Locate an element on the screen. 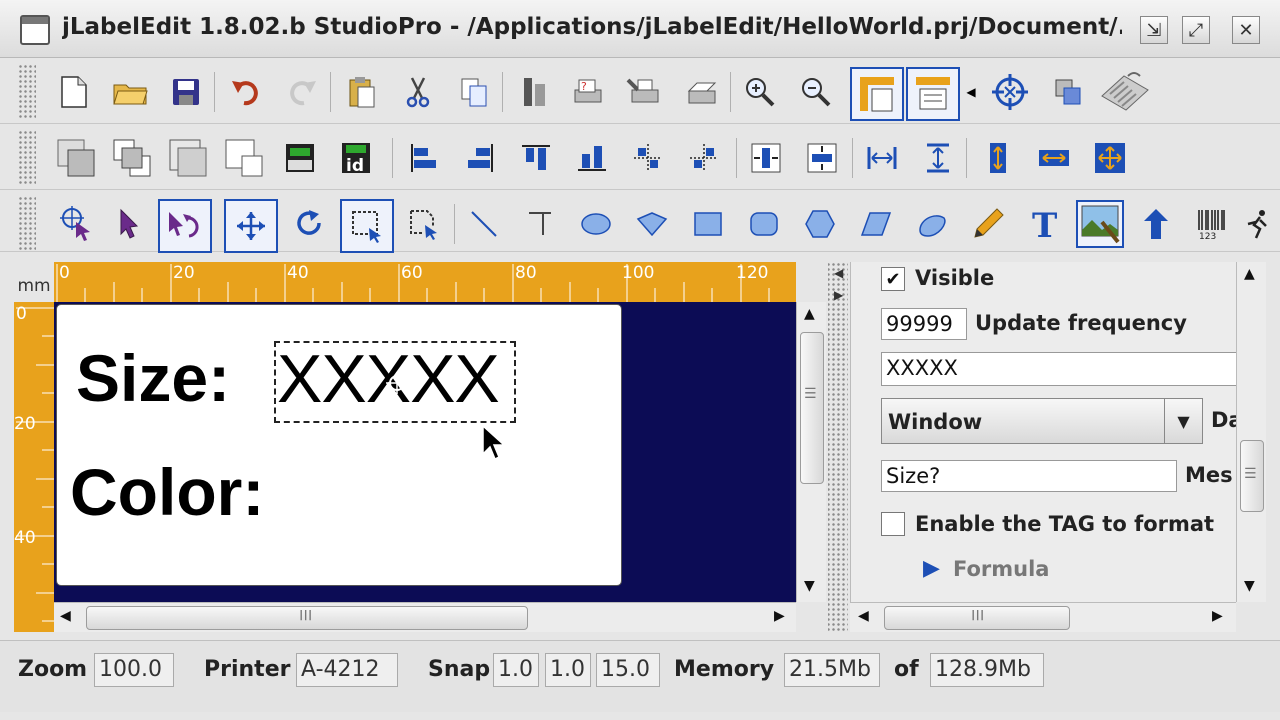  message-input: Size? is located at coordinates (1029, 476).